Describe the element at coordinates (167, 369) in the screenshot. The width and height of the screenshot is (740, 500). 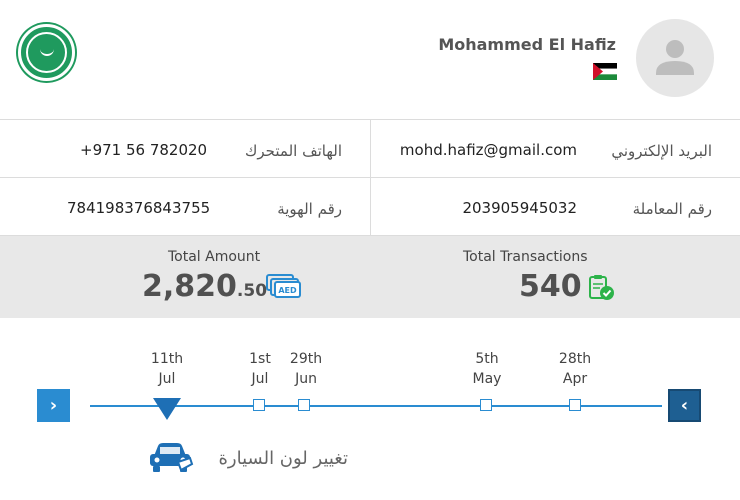
I see `timeline-date-1: 11th Jul` at that location.